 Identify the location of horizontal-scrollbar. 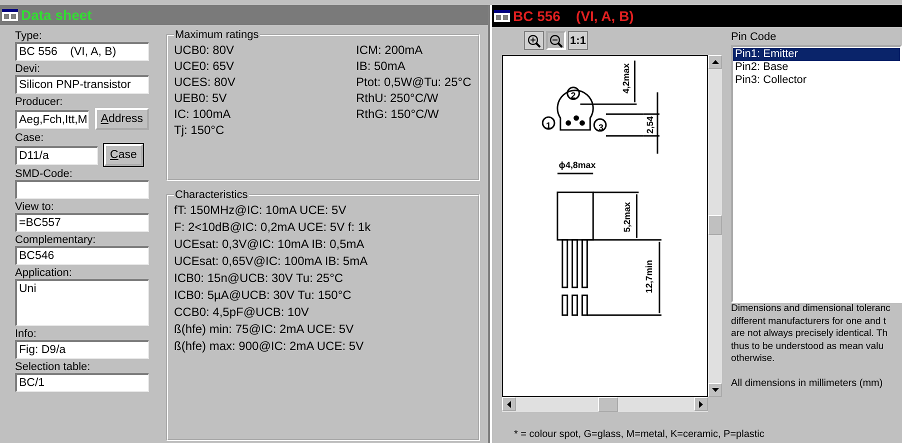
(605, 404).